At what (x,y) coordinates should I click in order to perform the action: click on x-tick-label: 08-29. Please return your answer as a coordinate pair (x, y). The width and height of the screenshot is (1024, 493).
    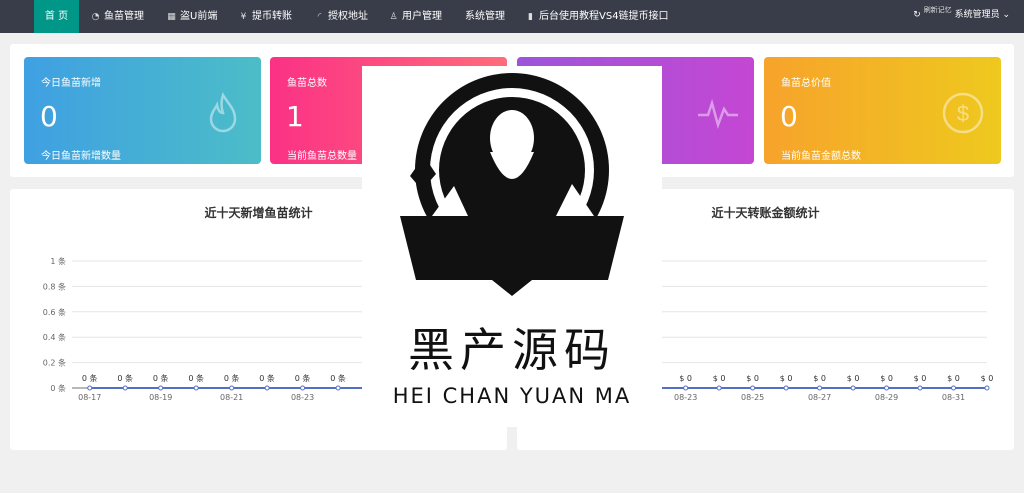
    Looking at the image, I should click on (886, 397).